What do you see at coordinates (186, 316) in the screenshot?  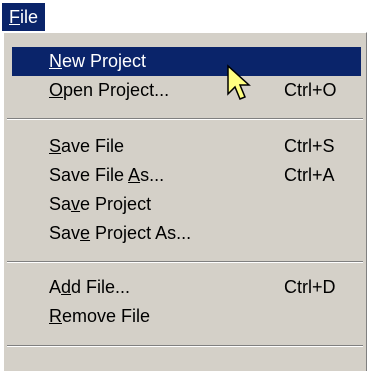 I see `menu-item-remove-file: Remove File` at bounding box center [186, 316].